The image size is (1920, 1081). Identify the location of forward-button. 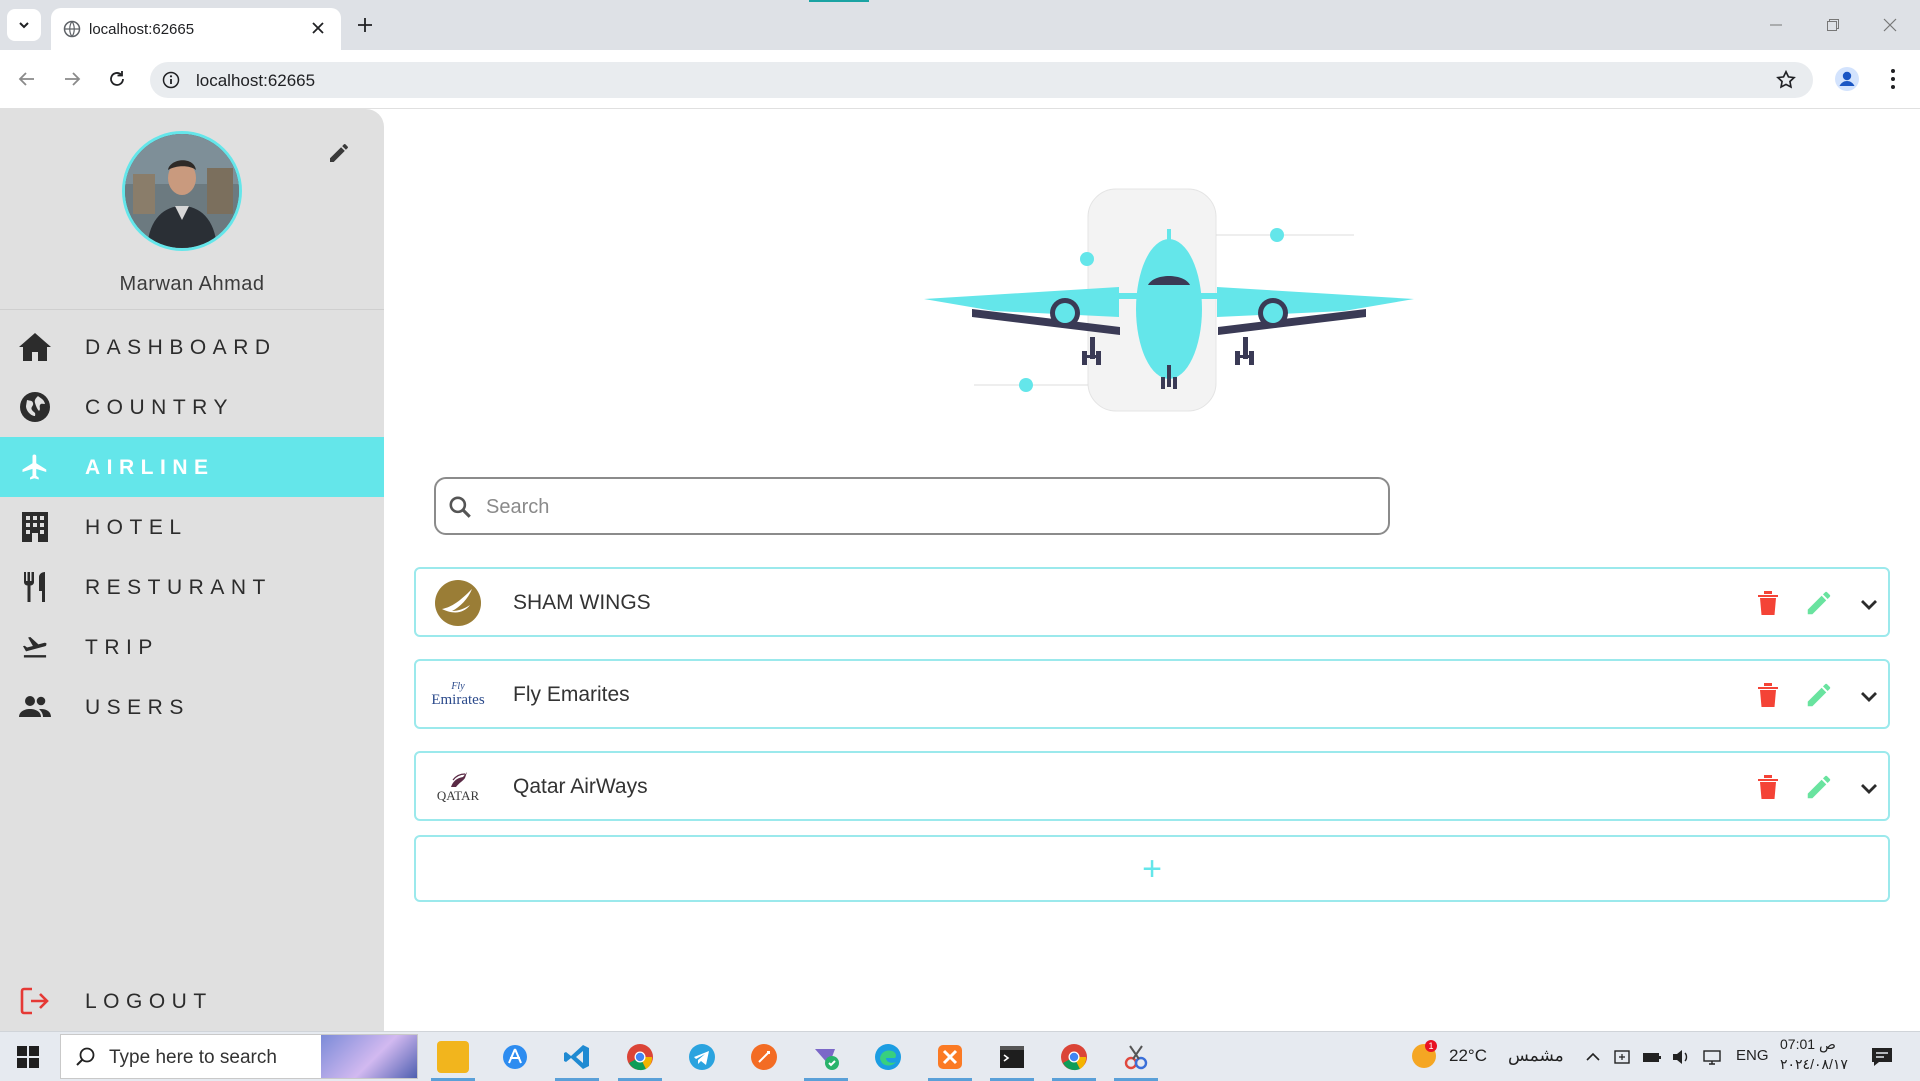
(72, 79).